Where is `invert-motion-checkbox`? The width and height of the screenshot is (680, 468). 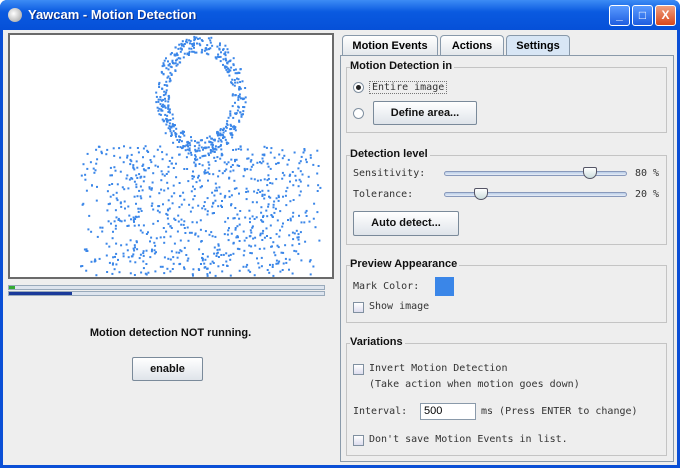 invert-motion-checkbox is located at coordinates (358, 369).